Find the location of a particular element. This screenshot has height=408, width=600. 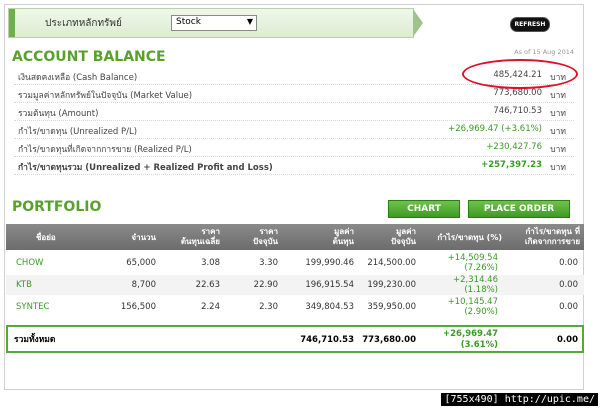

security-type-bar: ประเภทหลักทรัพย์ Stock ▼ is located at coordinates (215, 23).